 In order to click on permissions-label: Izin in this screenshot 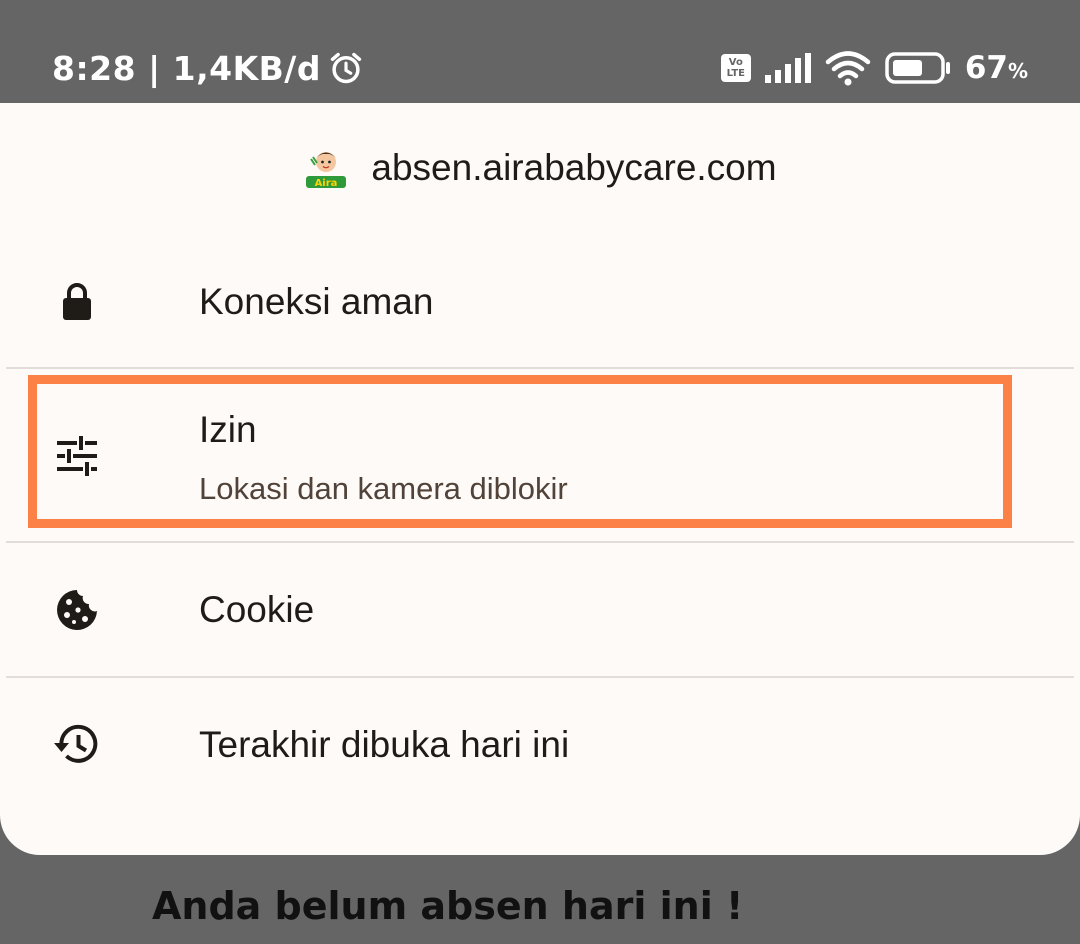, I will do `click(228, 429)`.